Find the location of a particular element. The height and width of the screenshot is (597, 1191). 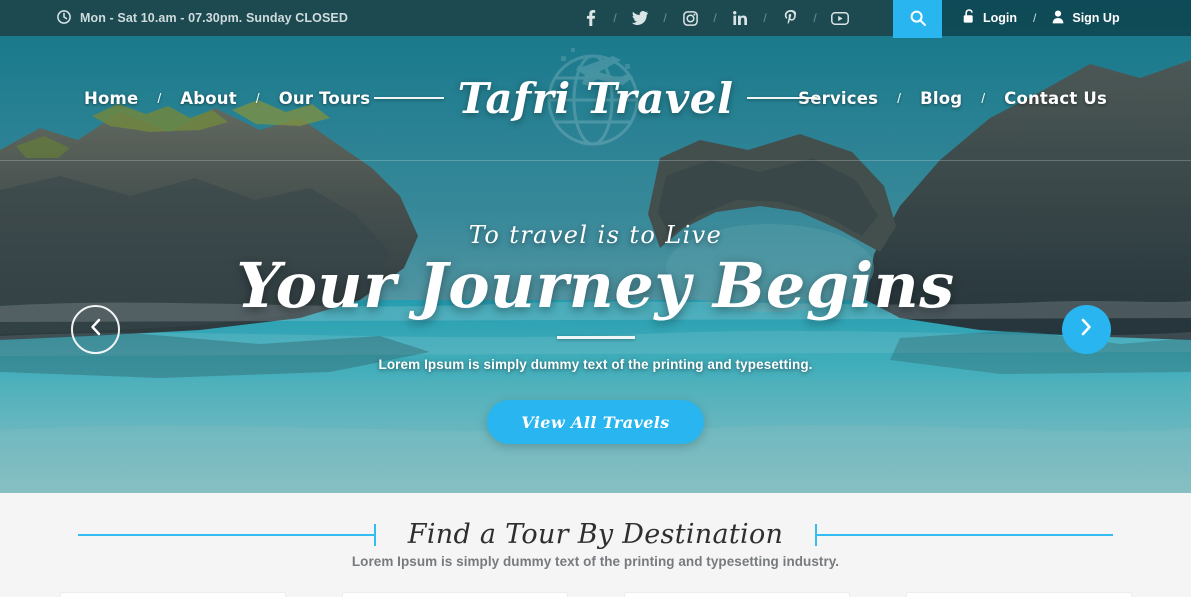

search-button is located at coordinates (917, 19).